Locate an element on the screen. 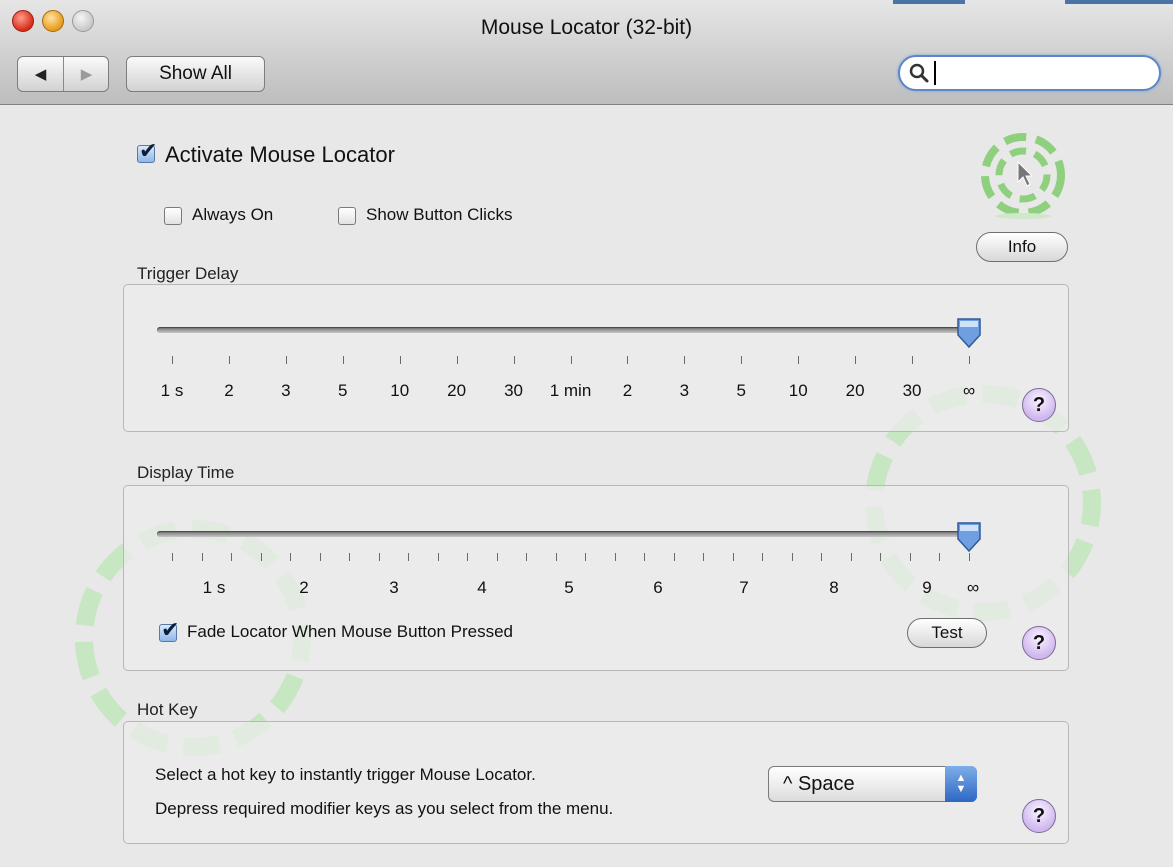  forward-button: ▶ is located at coordinates (86, 74).